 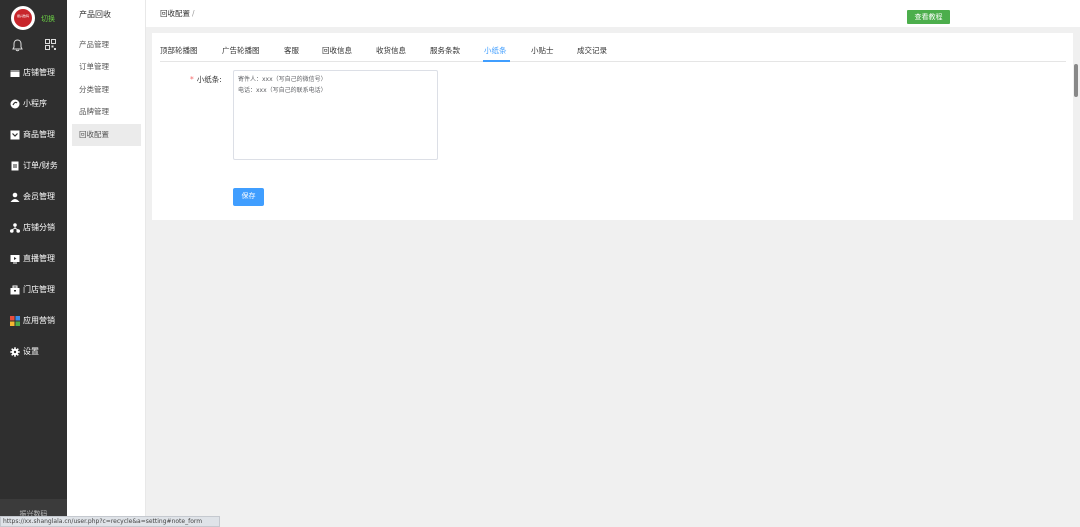 I want to click on tab-ad-carousel: 广告轮播图, so click(x=241, y=50).